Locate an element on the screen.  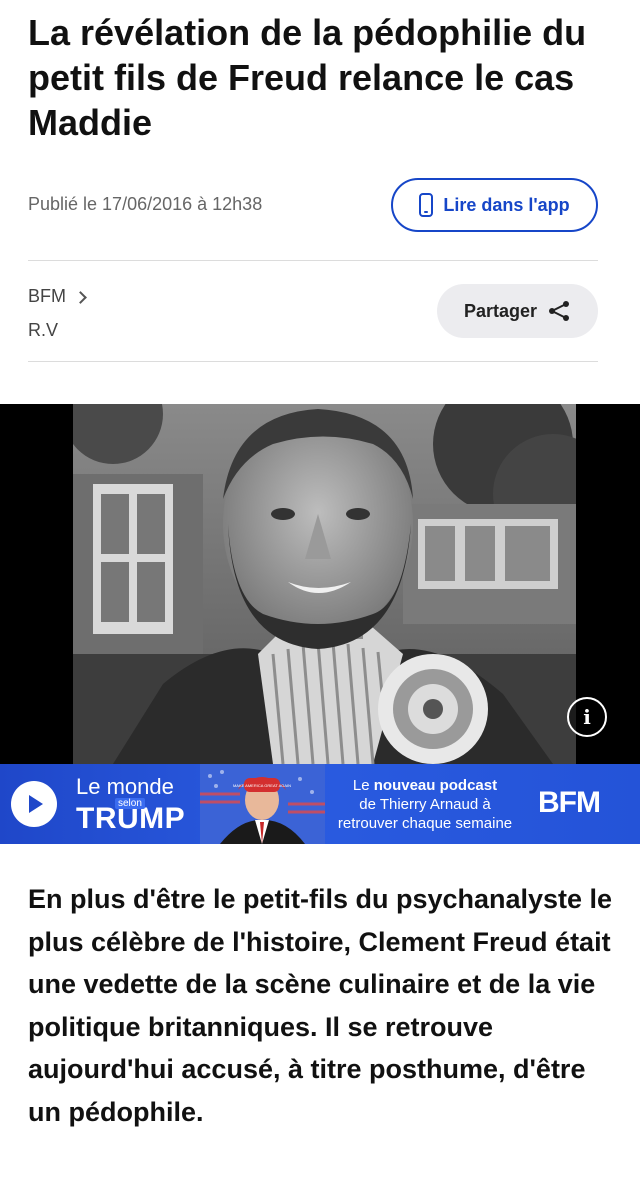
bfm-logo: BFM is located at coordinates (569, 802).